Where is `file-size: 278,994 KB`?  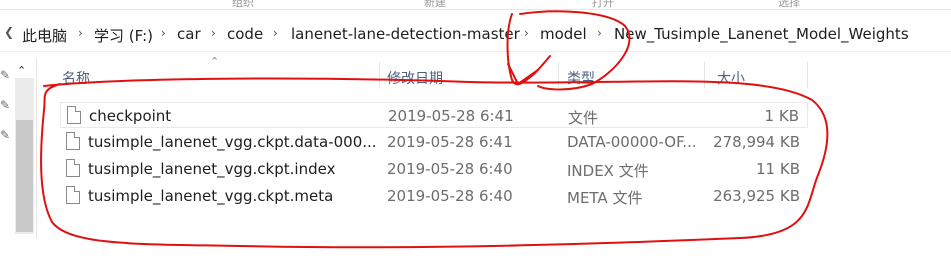
file-size: 278,994 KB is located at coordinates (756, 142).